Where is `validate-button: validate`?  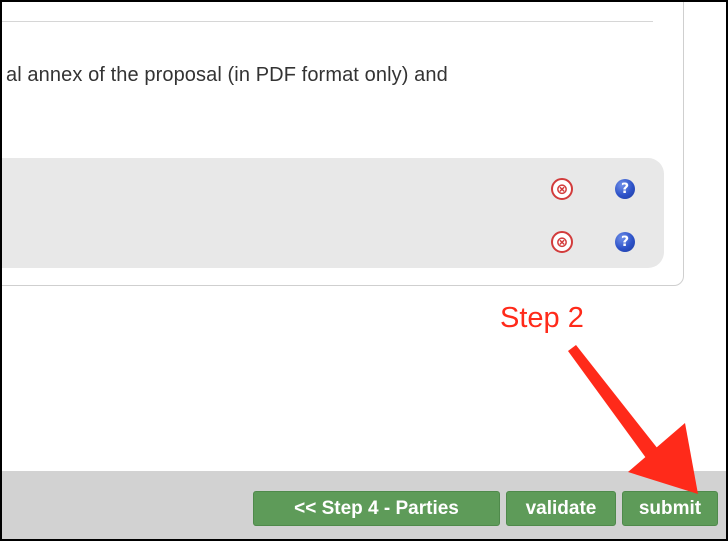
validate-button: validate is located at coordinates (561, 508).